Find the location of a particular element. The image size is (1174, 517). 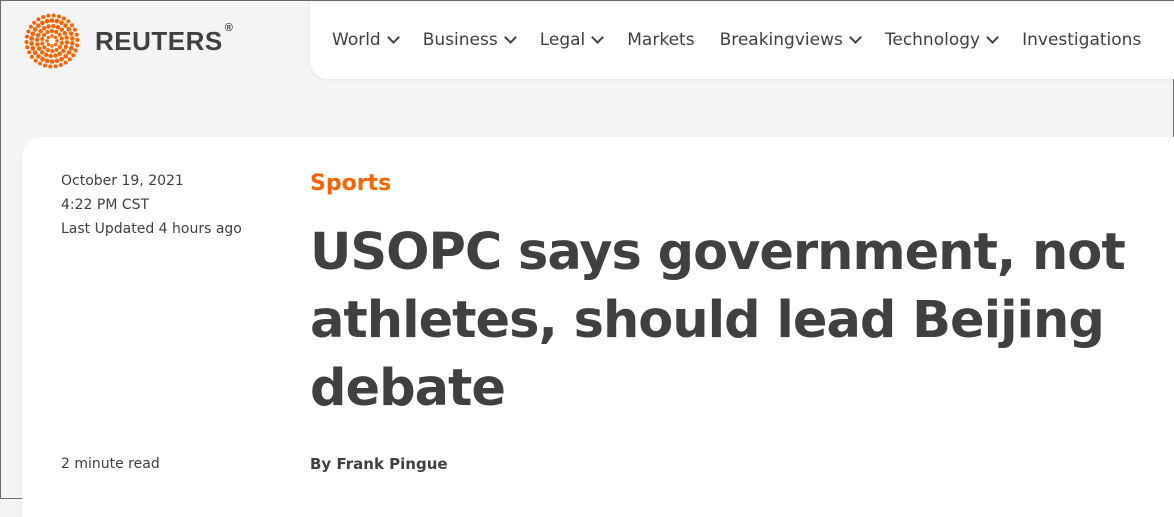

nav-item-breakingviews: Breakingviews is located at coordinates (790, 40).